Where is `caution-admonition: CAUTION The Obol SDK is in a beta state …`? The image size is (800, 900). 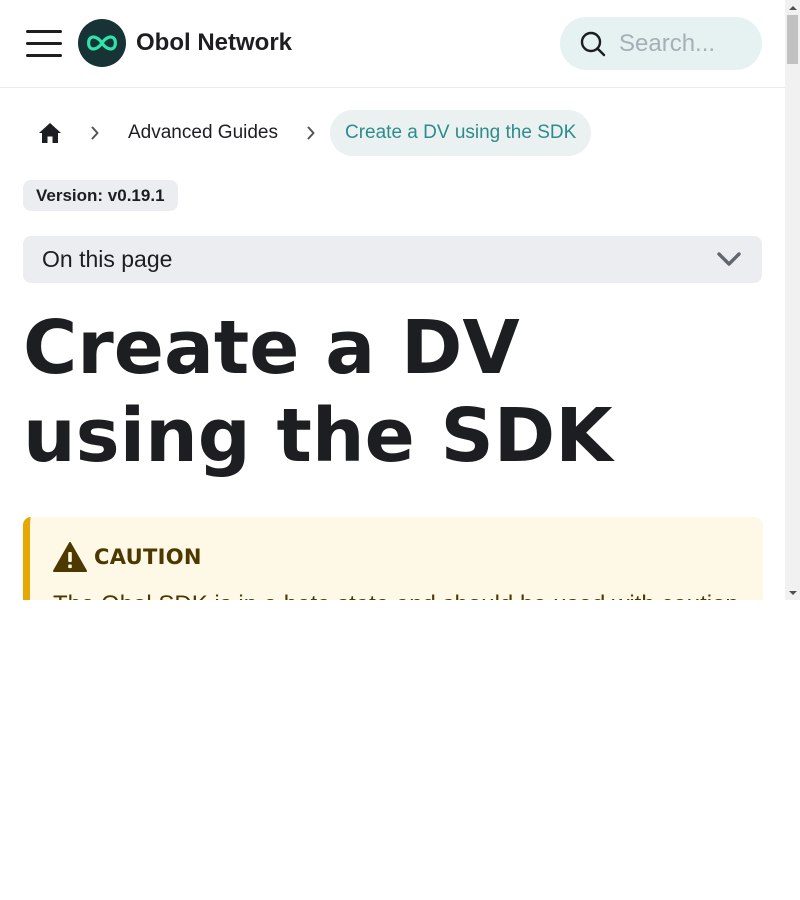
caution-admonition: CAUTION The Obol SDK is in a beta state … is located at coordinates (393, 558).